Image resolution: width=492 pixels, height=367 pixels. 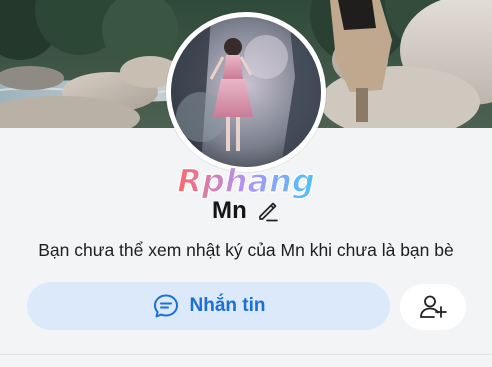 I want to click on profile-name: Mn, so click(x=229, y=210).